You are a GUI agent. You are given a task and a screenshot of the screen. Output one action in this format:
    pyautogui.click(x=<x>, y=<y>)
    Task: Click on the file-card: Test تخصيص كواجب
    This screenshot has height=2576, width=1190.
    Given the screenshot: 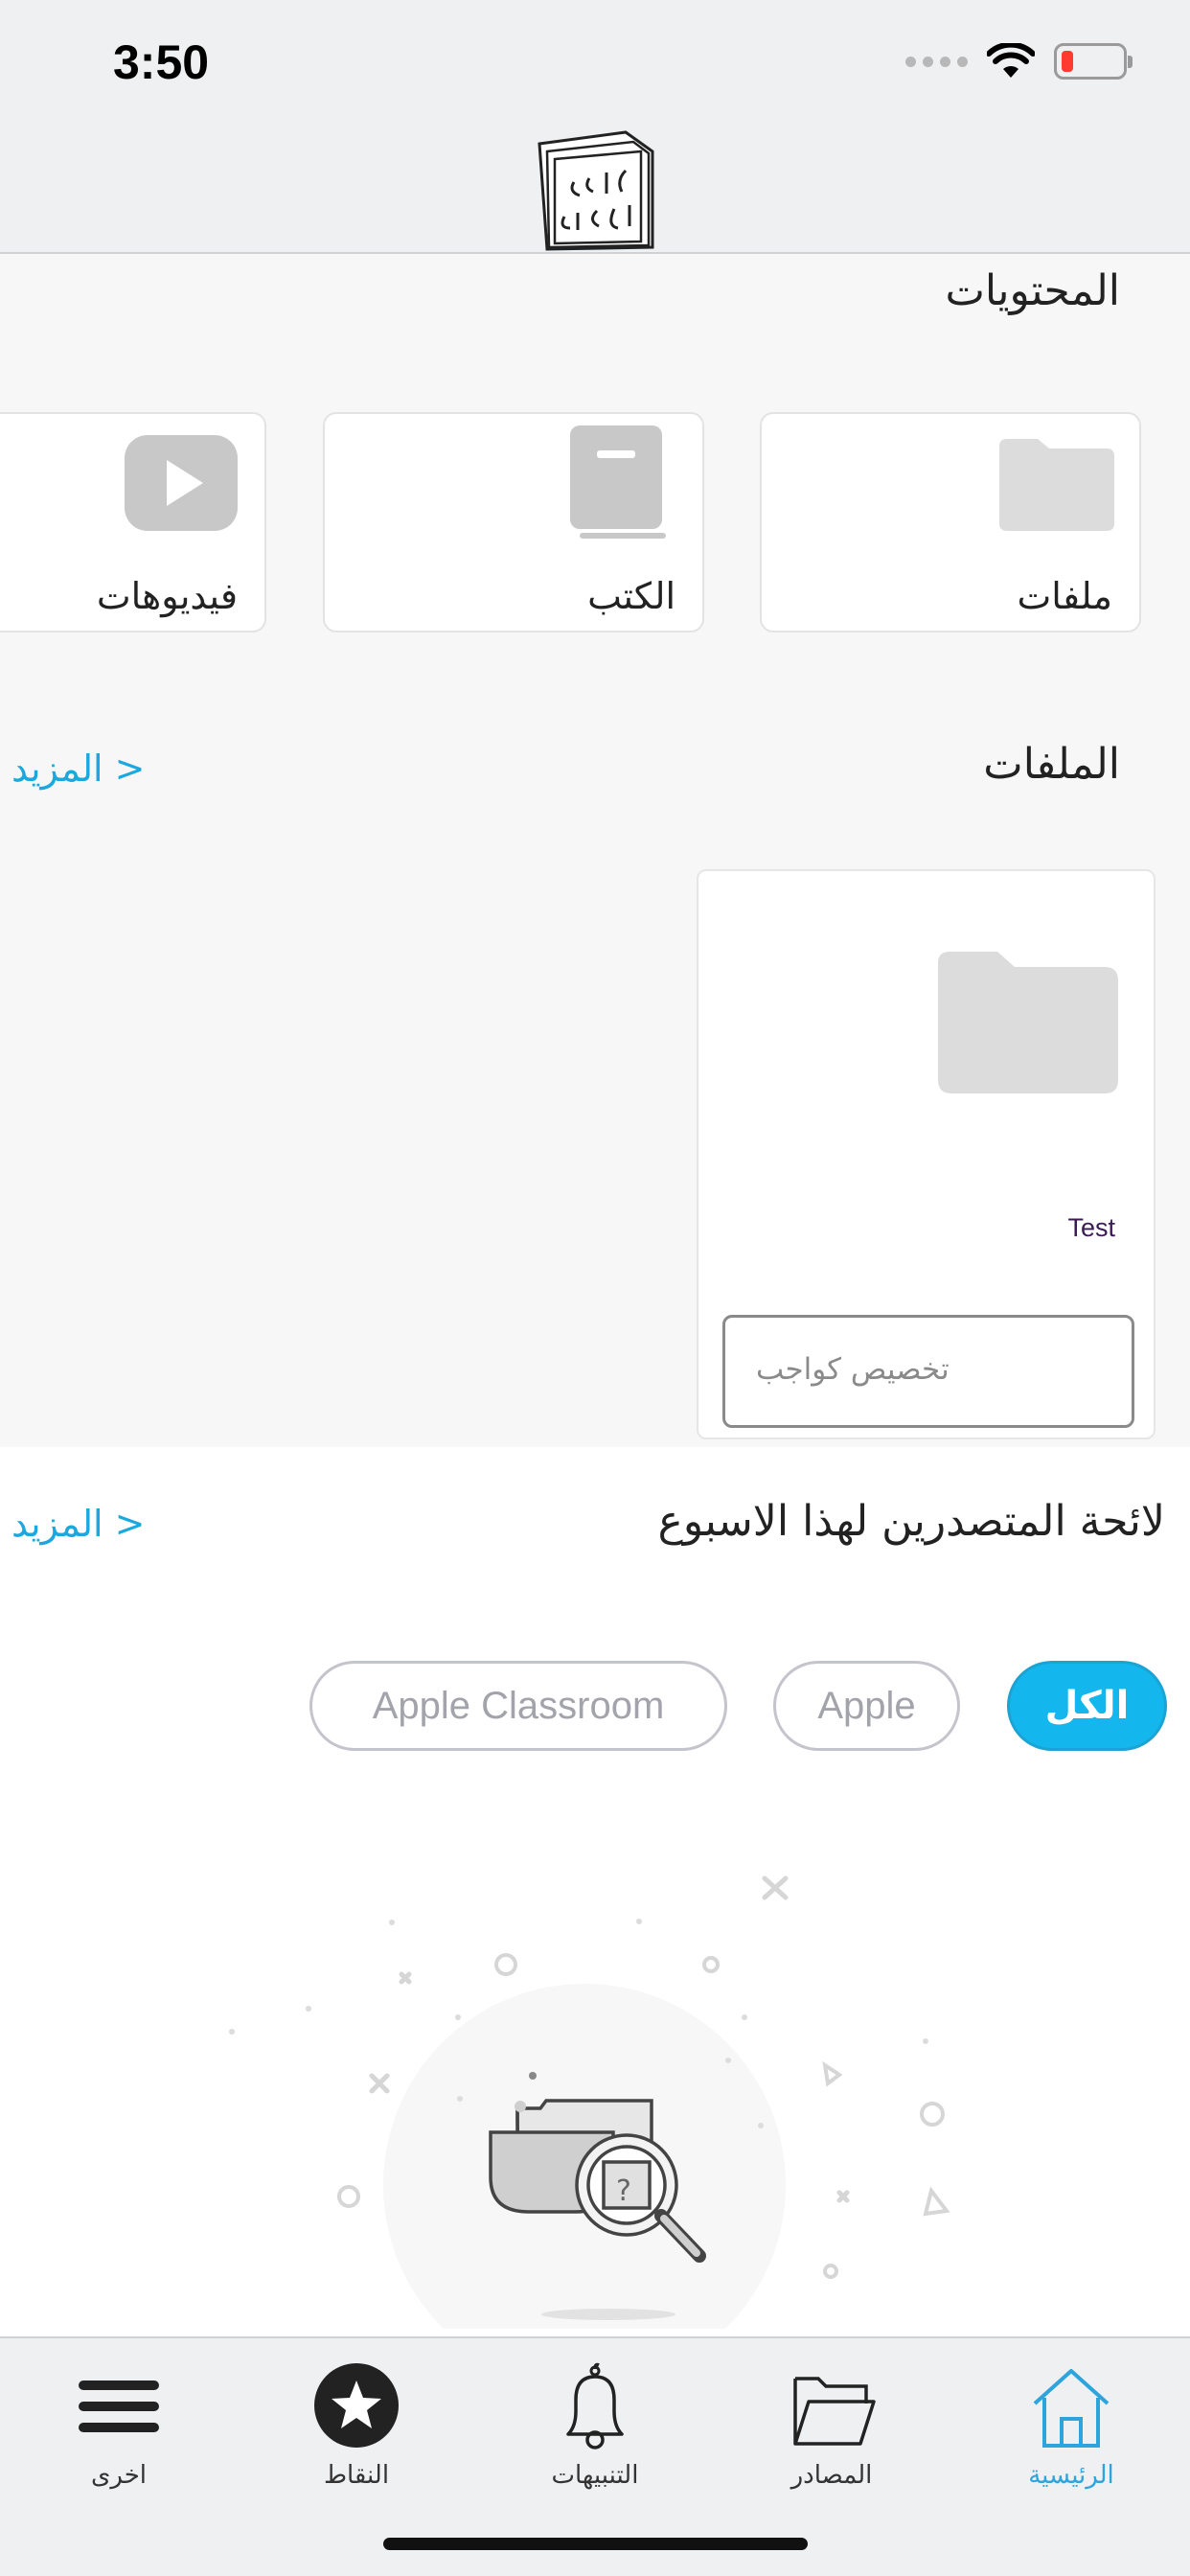 What is the action you would take?
    pyautogui.click(x=927, y=1154)
    